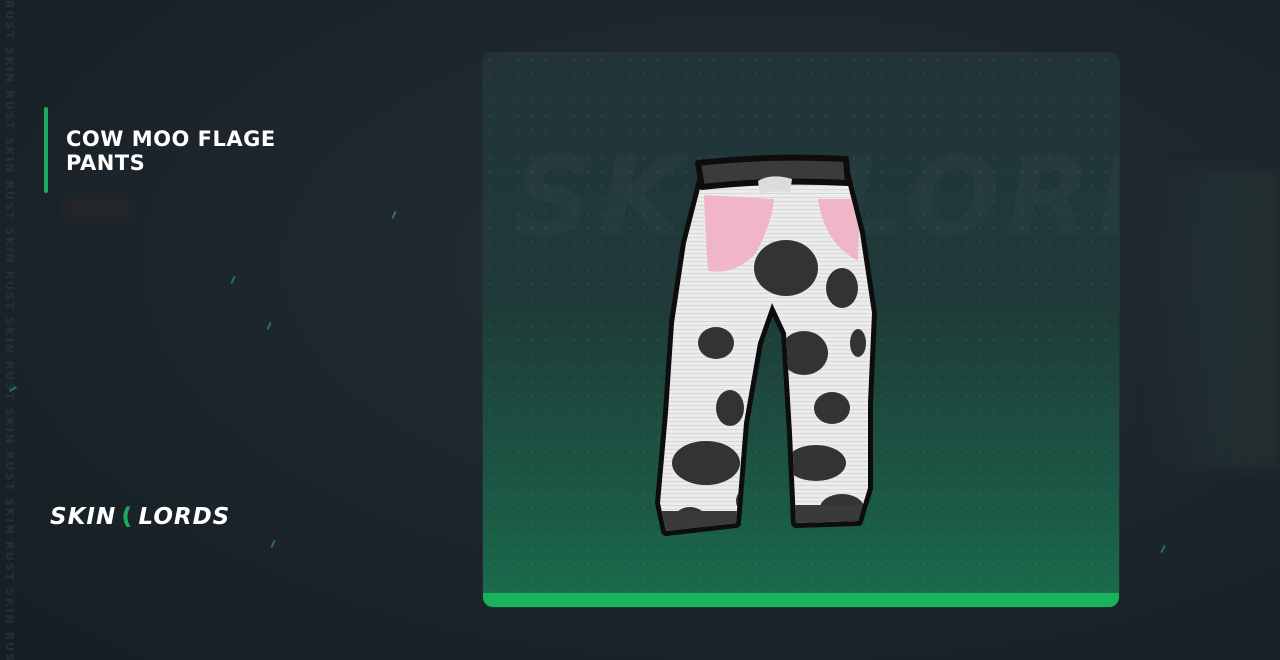 The image size is (1280, 660). What do you see at coordinates (171, 151) in the screenshot?
I see `item-title: COW MOO FLAGE PANTS` at bounding box center [171, 151].